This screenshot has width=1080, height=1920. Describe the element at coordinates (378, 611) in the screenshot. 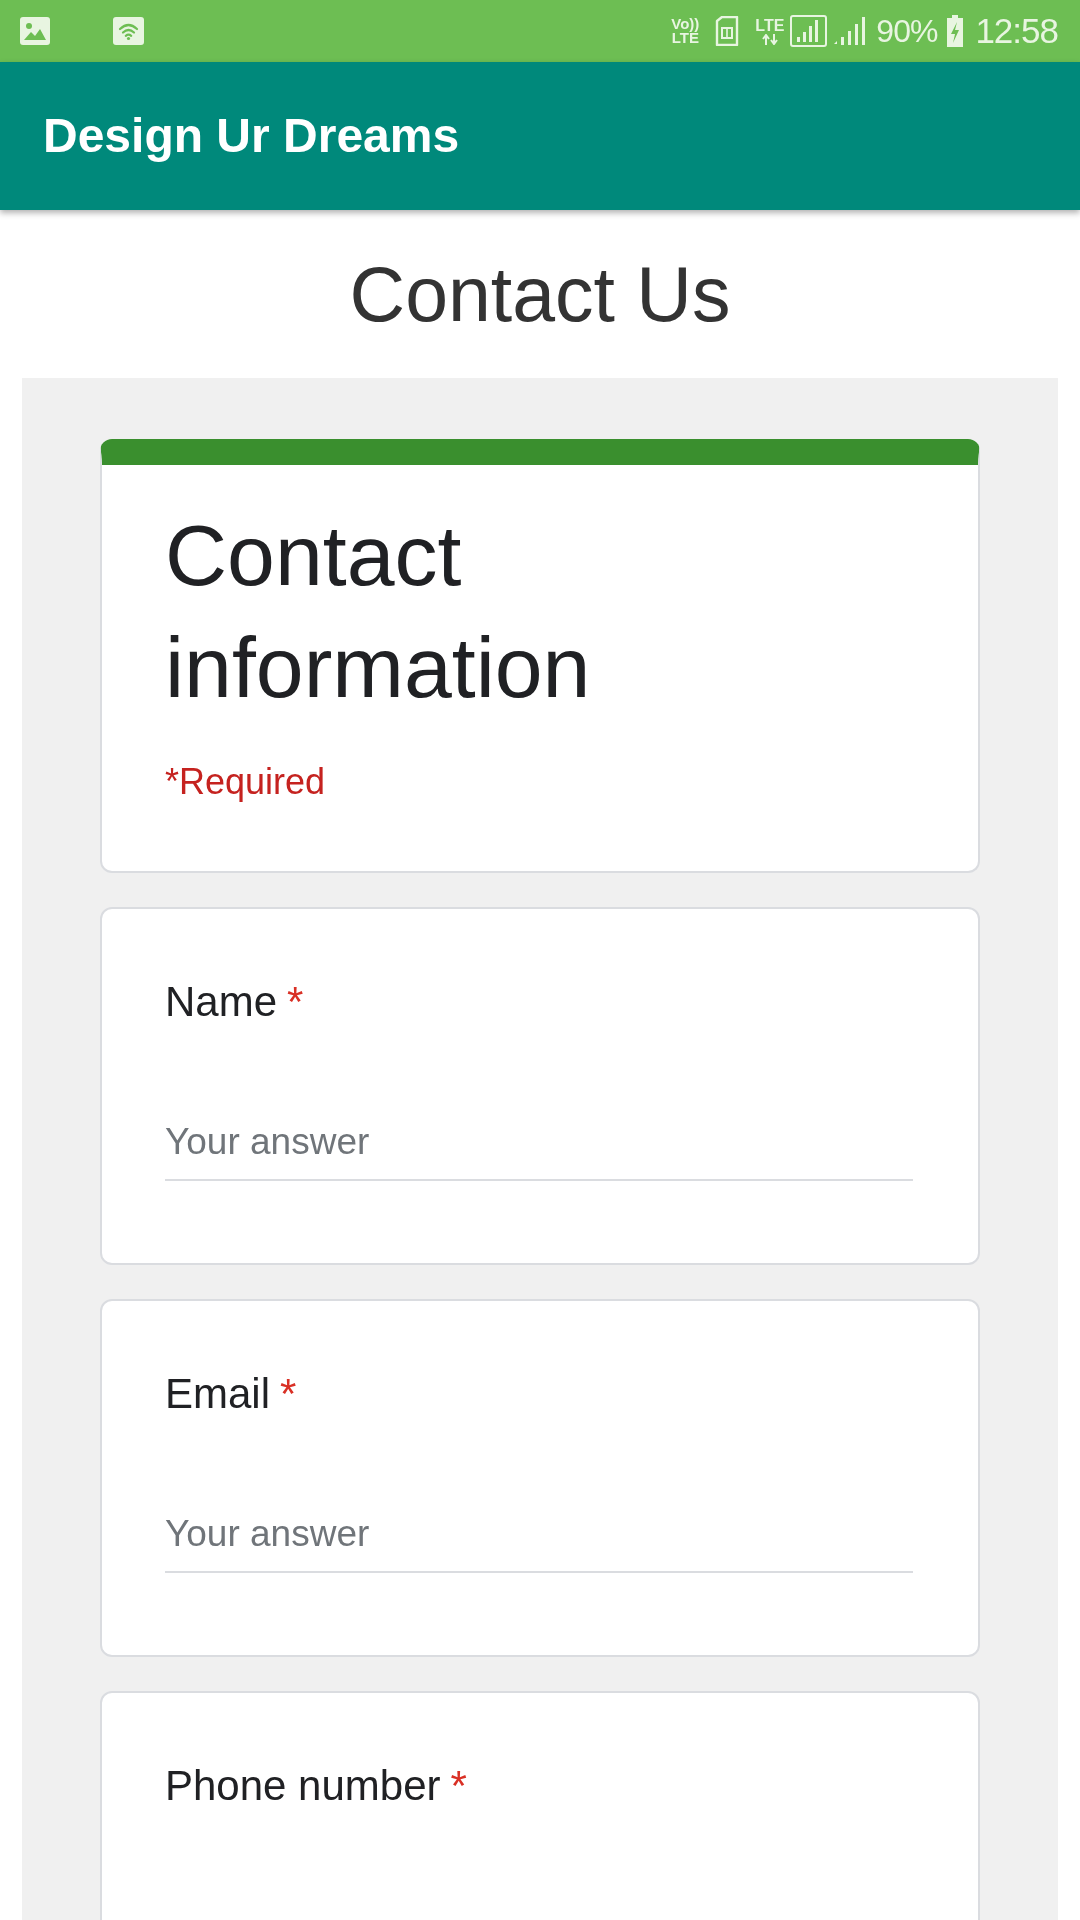

I see `form-title: Contact information` at that location.